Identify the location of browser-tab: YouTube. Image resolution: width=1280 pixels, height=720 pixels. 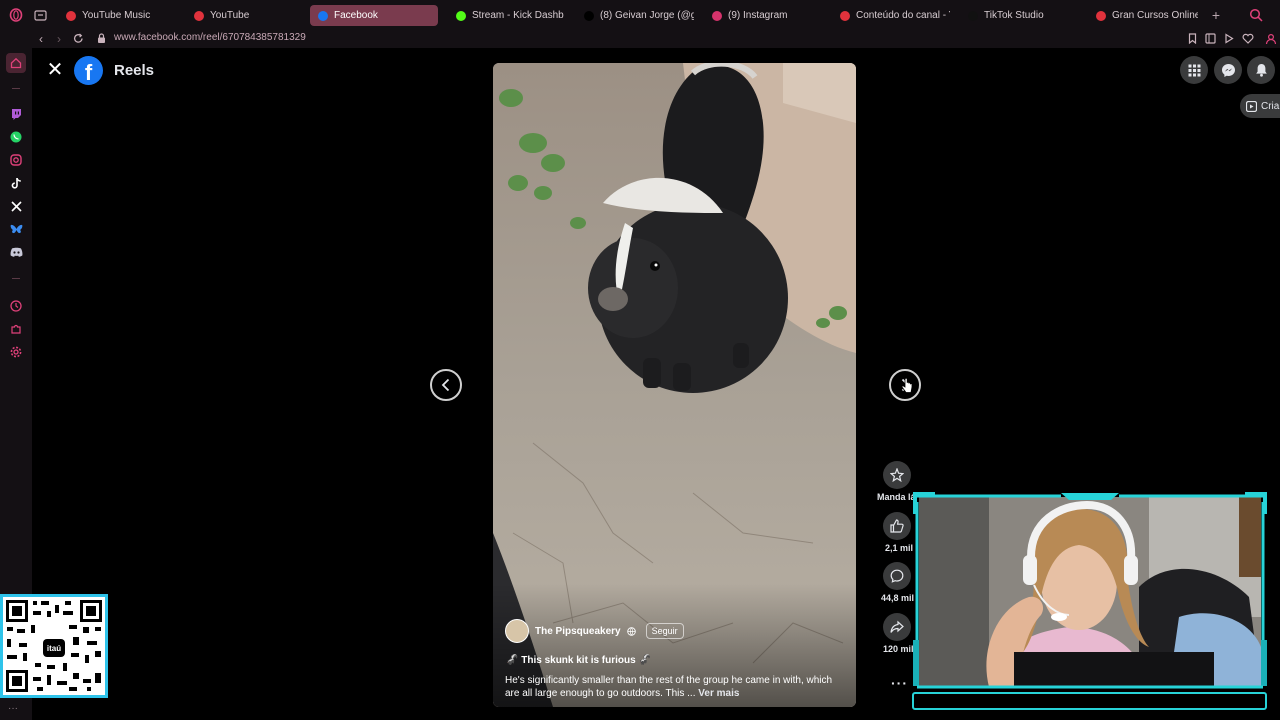
(242, 15).